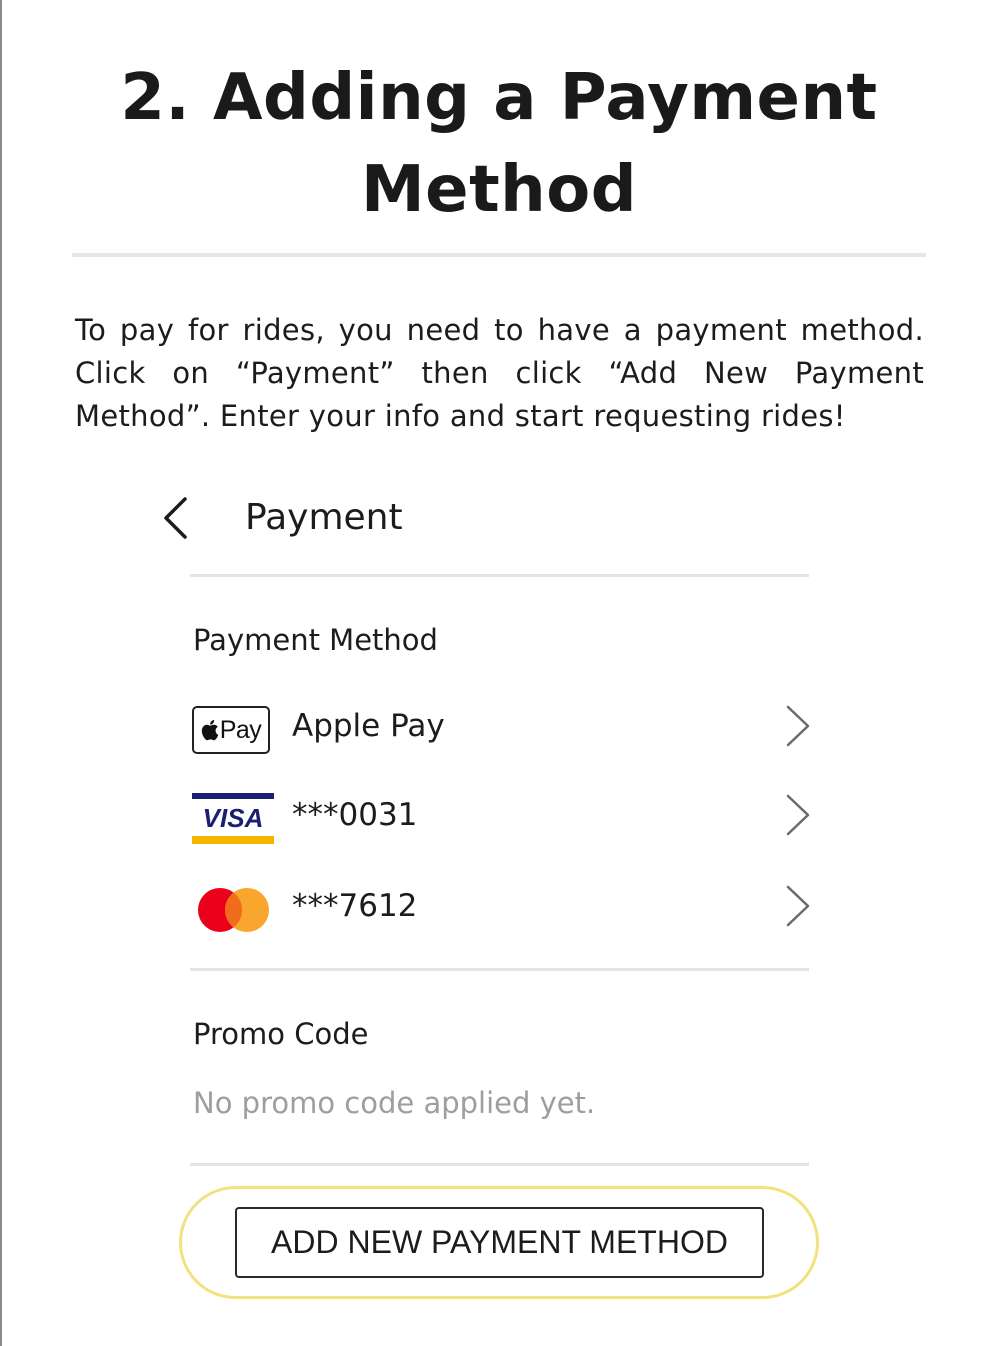  Describe the element at coordinates (355, 906) in the screenshot. I see `payment-method-label: ***7612` at that location.